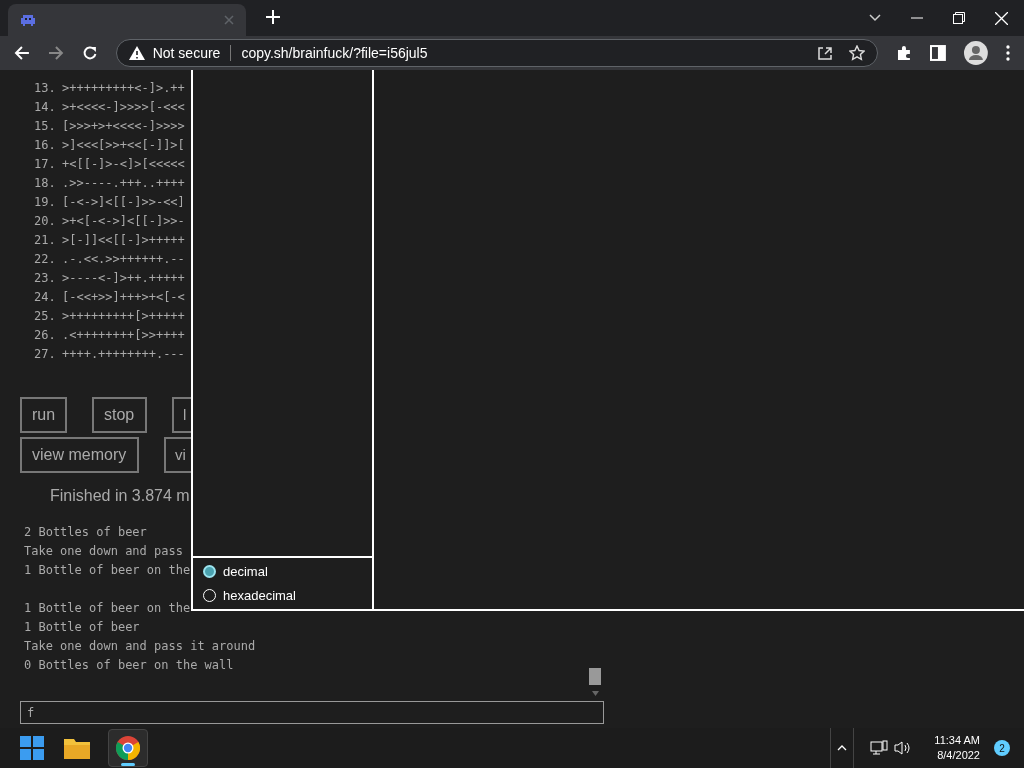 This screenshot has width=1024, height=768. Describe the element at coordinates (45, 316) in the screenshot. I see `line-number: 25.` at that location.